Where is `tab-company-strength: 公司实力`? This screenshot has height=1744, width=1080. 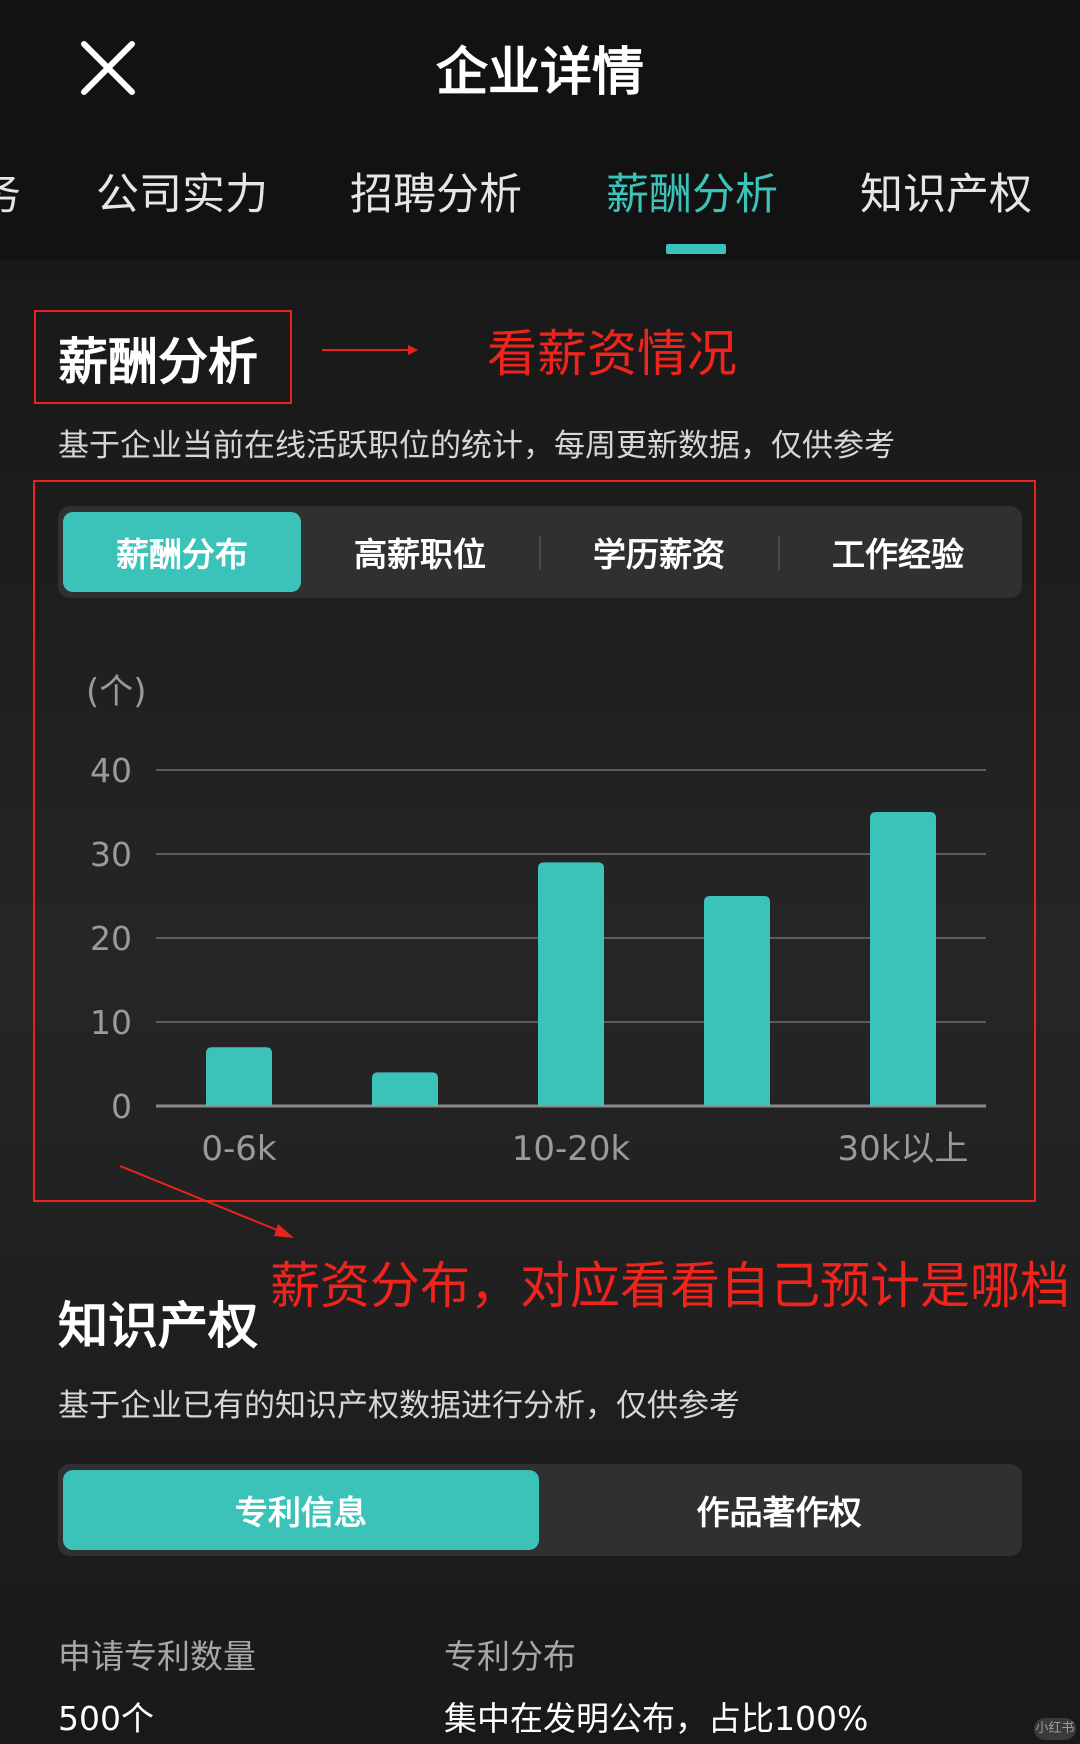
tab-company-strength: 公司实力 is located at coordinates (182, 191).